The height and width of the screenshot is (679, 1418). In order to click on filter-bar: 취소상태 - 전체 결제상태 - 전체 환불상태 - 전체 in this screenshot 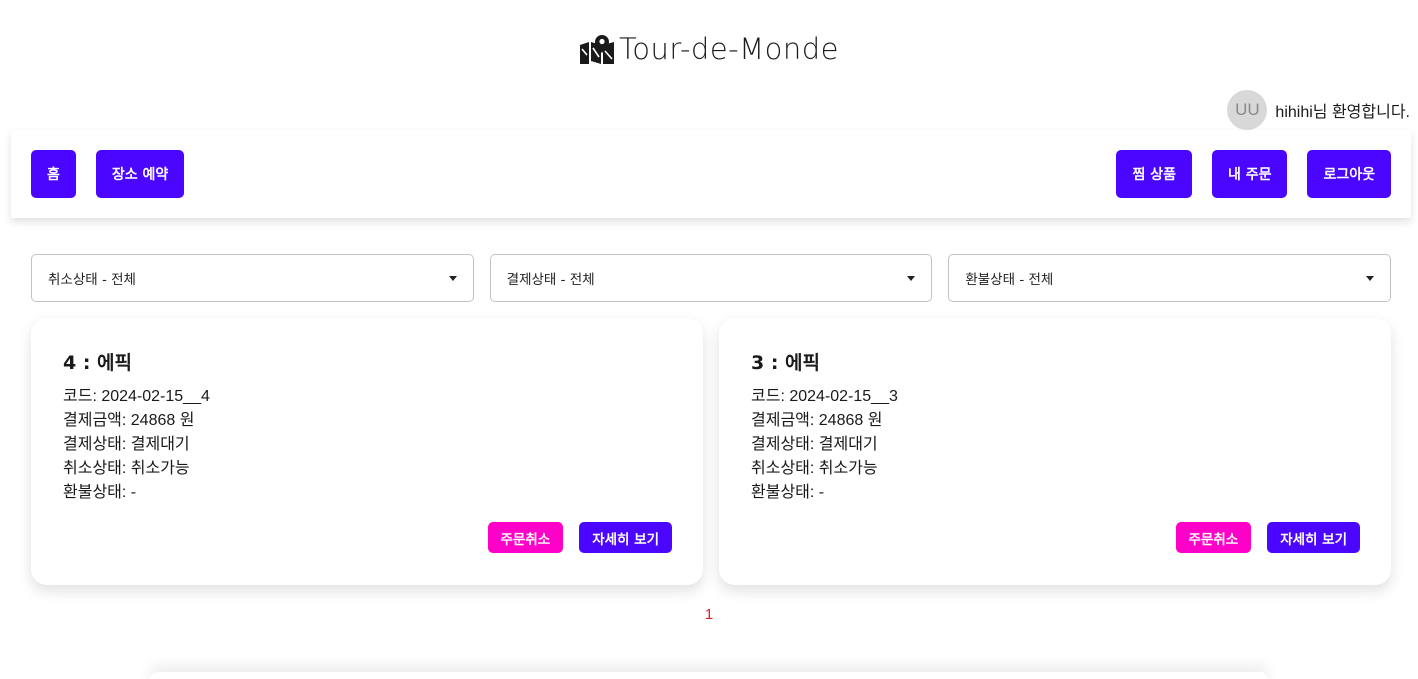, I will do `click(711, 278)`.